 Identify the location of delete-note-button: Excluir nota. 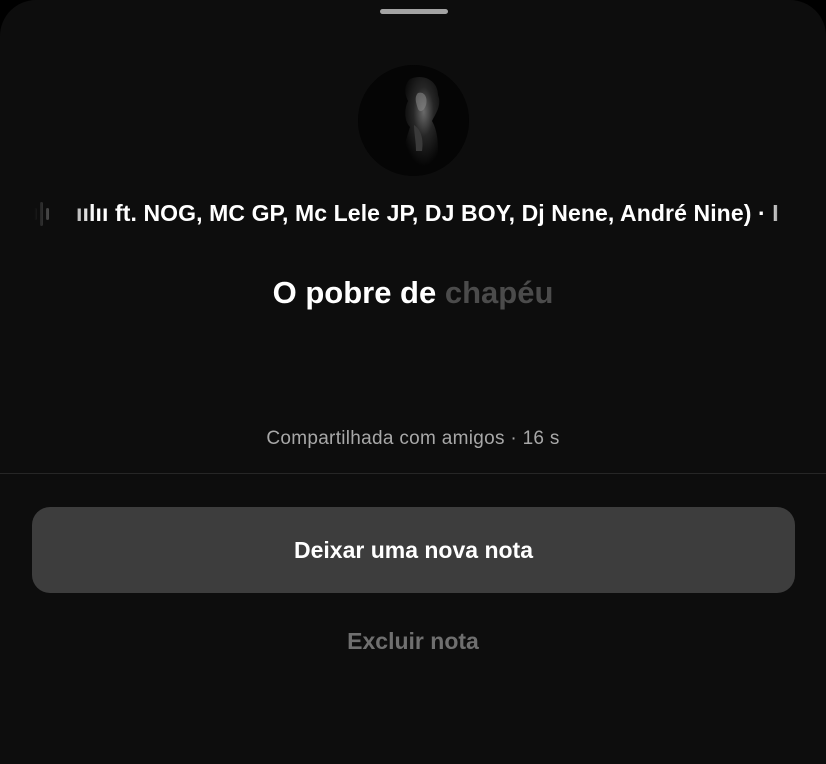
(413, 641).